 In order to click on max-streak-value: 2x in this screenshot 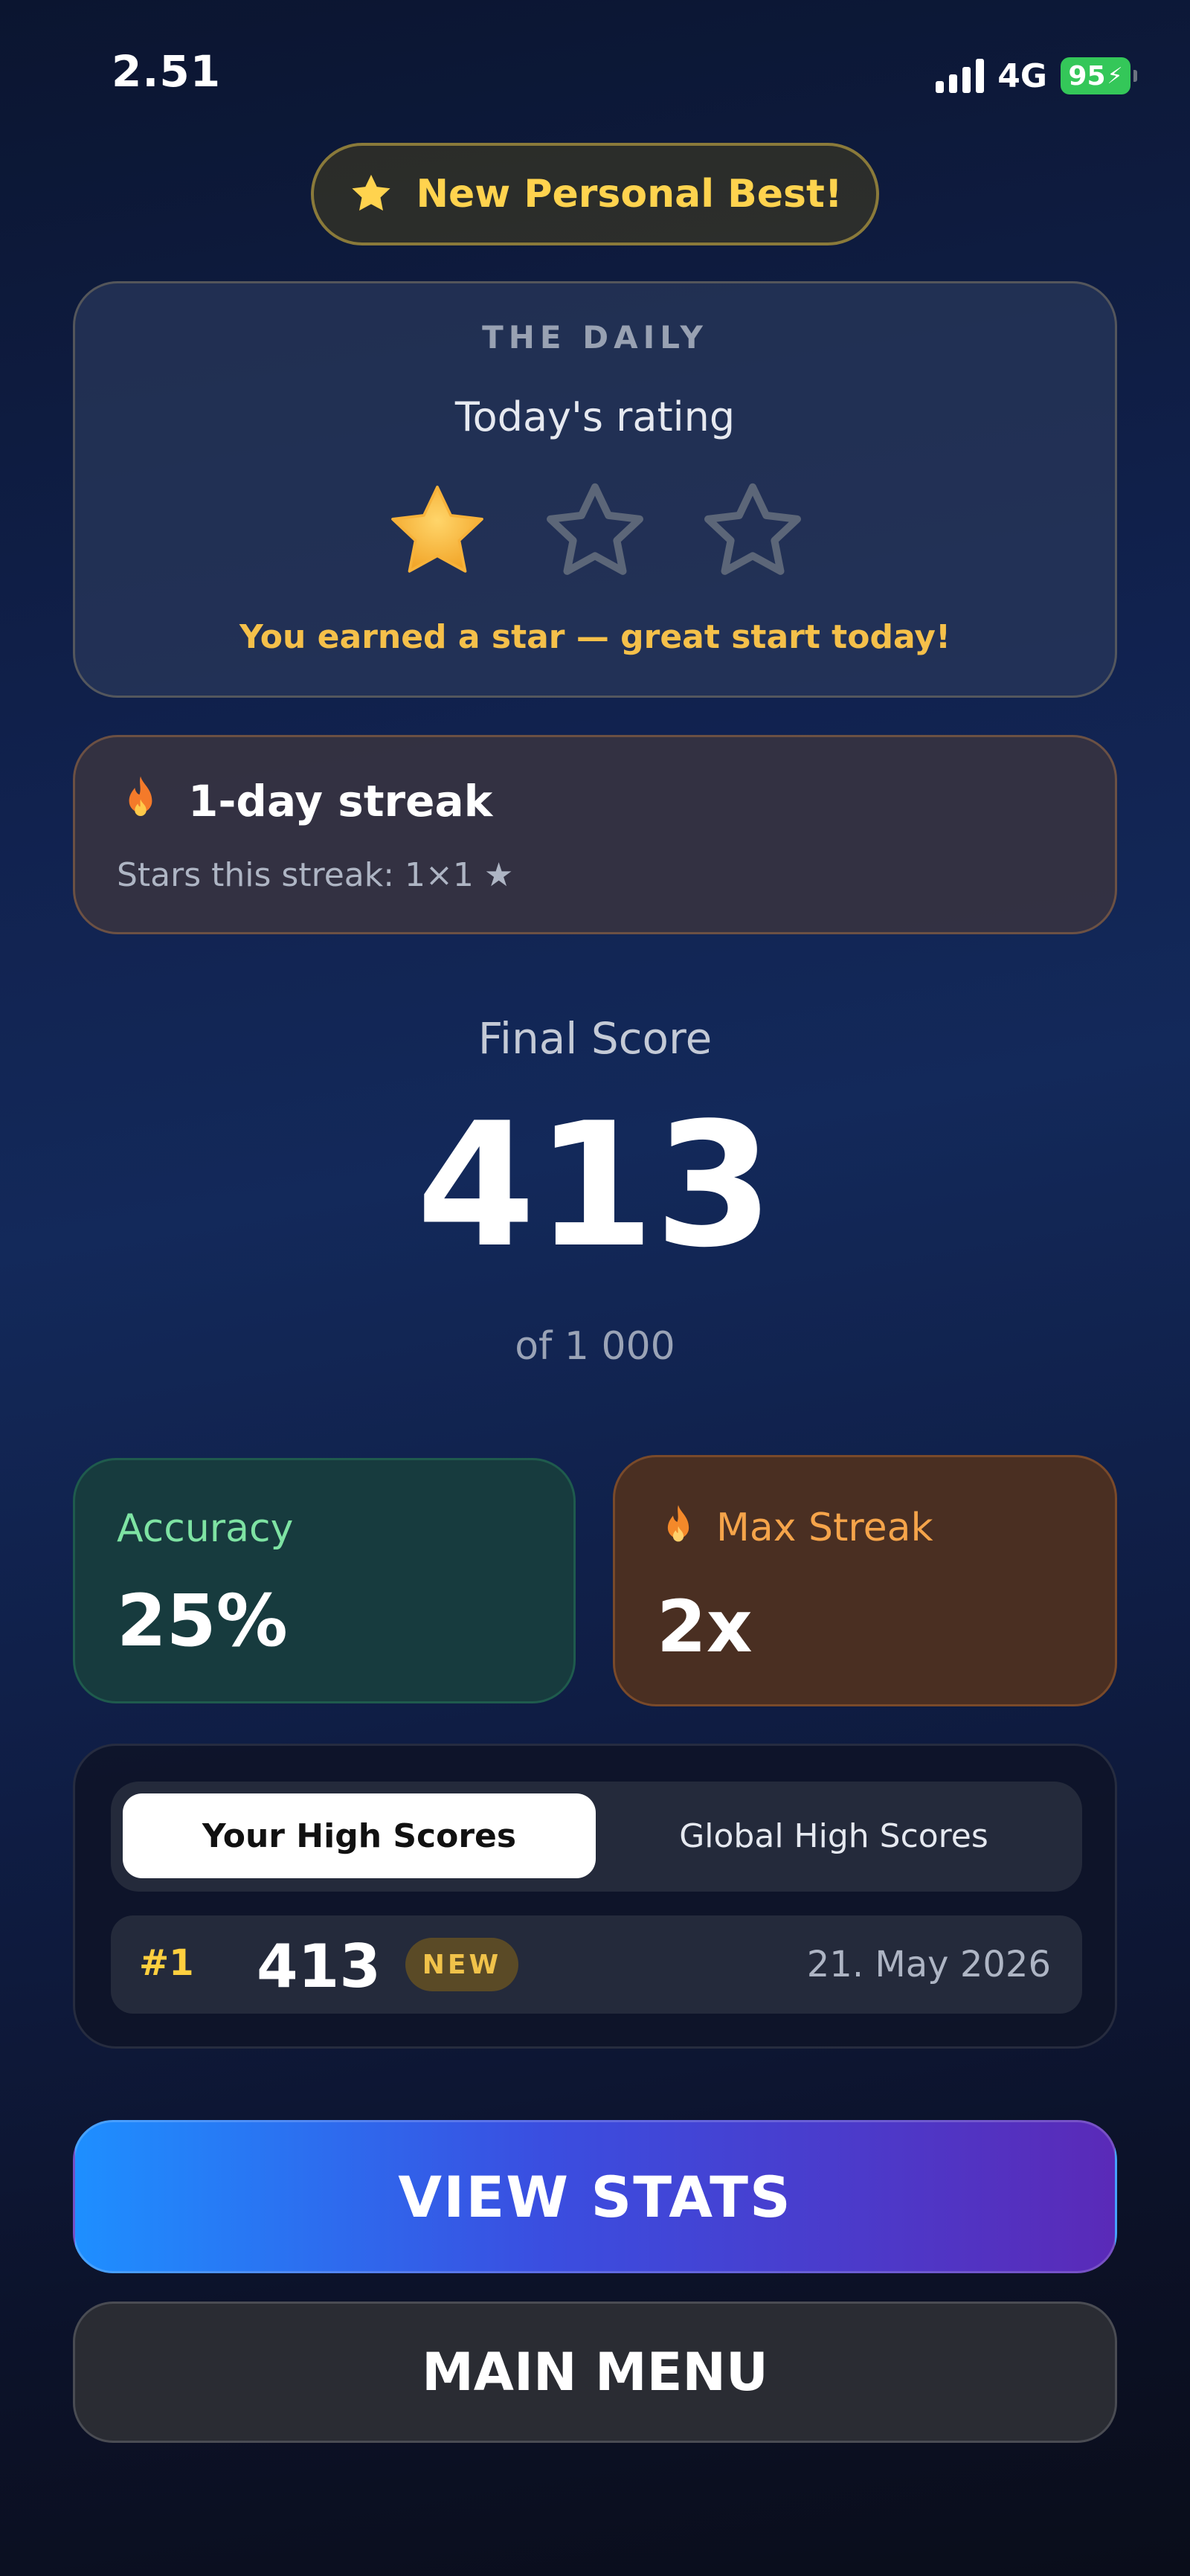, I will do `click(705, 1626)`.